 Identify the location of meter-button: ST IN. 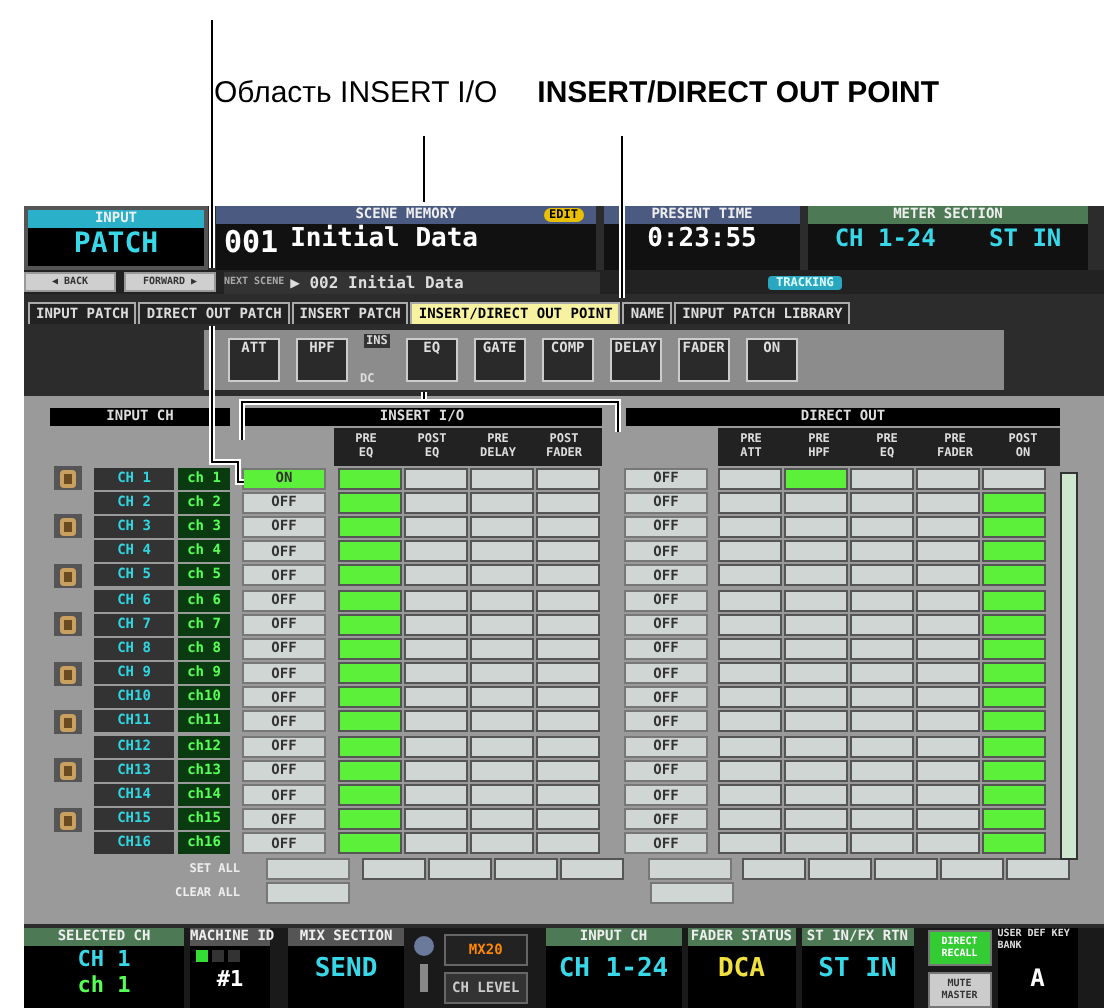
(1025, 238).